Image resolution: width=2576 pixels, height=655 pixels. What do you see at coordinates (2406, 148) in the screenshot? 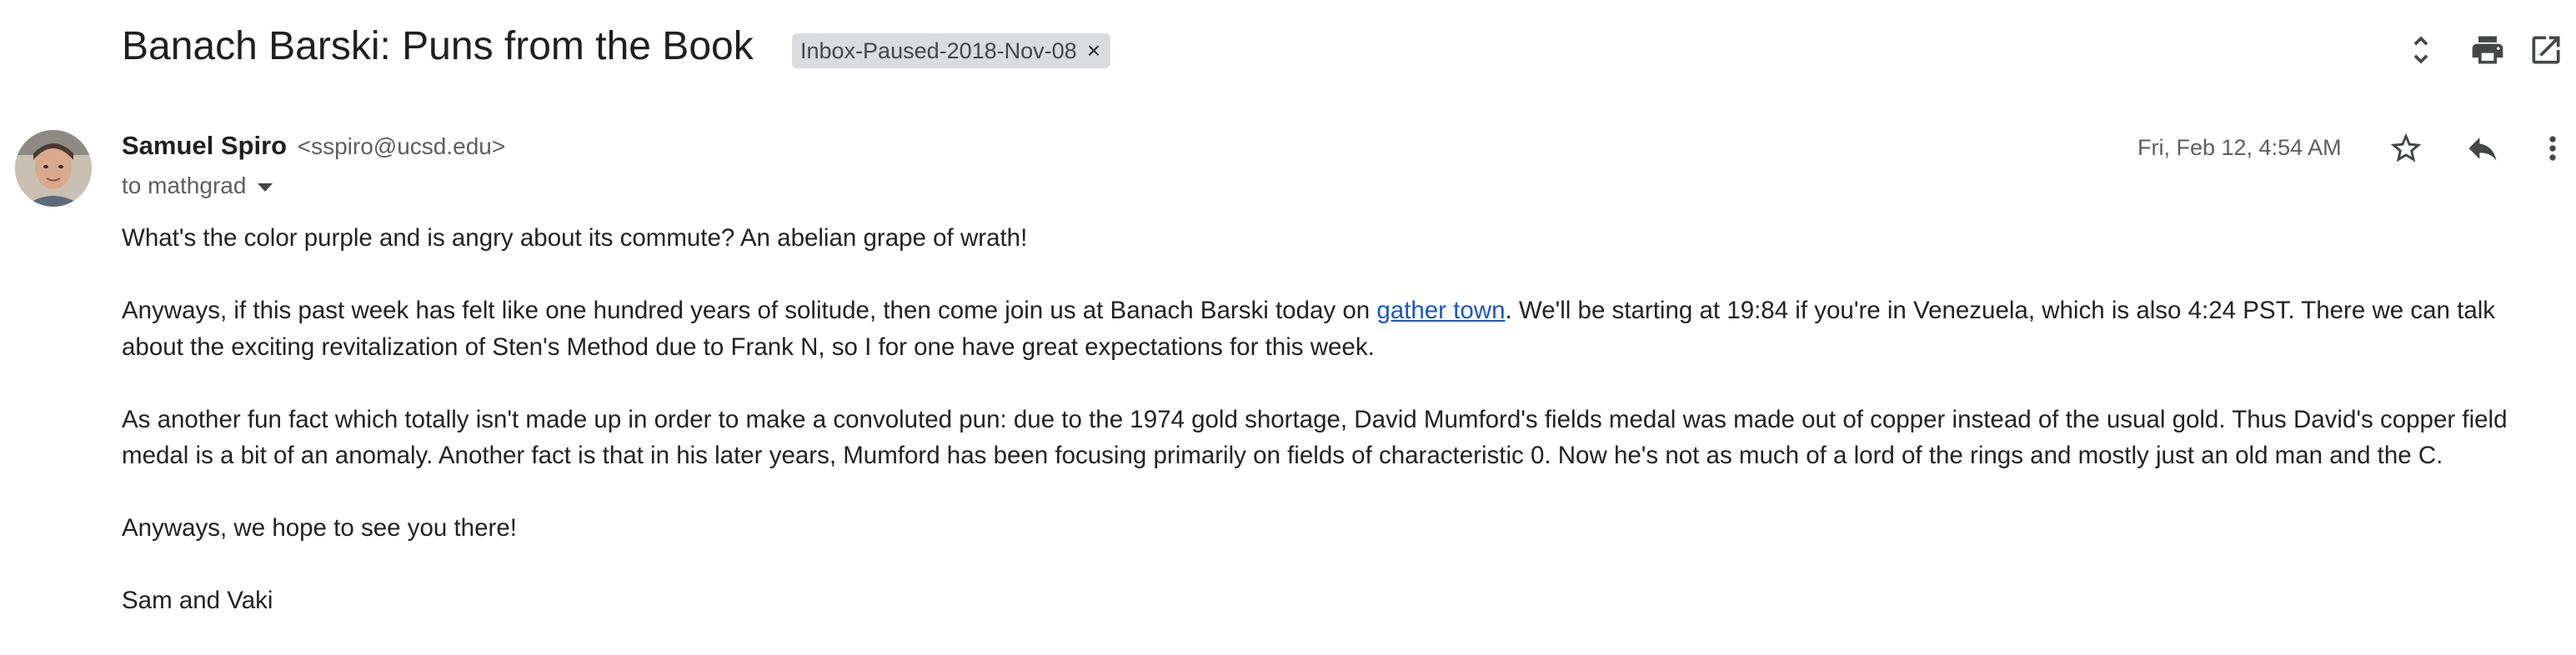
I see `star-icon` at bounding box center [2406, 148].